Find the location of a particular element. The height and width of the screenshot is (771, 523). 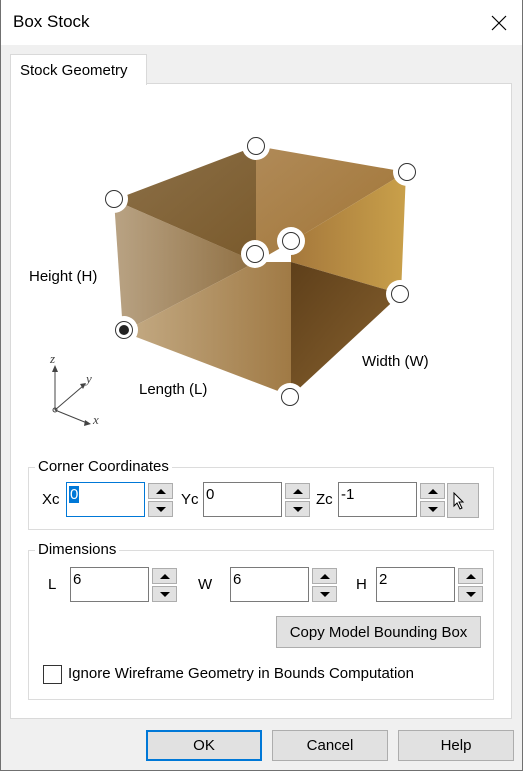

yc-decrement-button is located at coordinates (297, 509).